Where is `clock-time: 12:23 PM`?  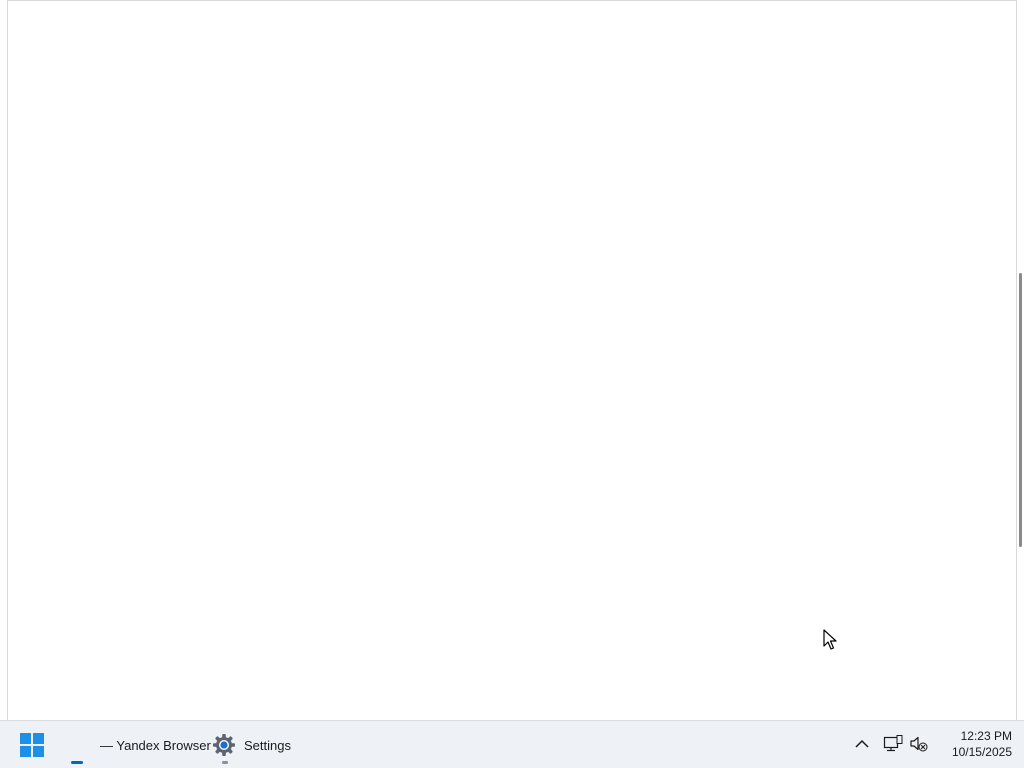 clock-time: 12:23 PM is located at coordinates (986, 736).